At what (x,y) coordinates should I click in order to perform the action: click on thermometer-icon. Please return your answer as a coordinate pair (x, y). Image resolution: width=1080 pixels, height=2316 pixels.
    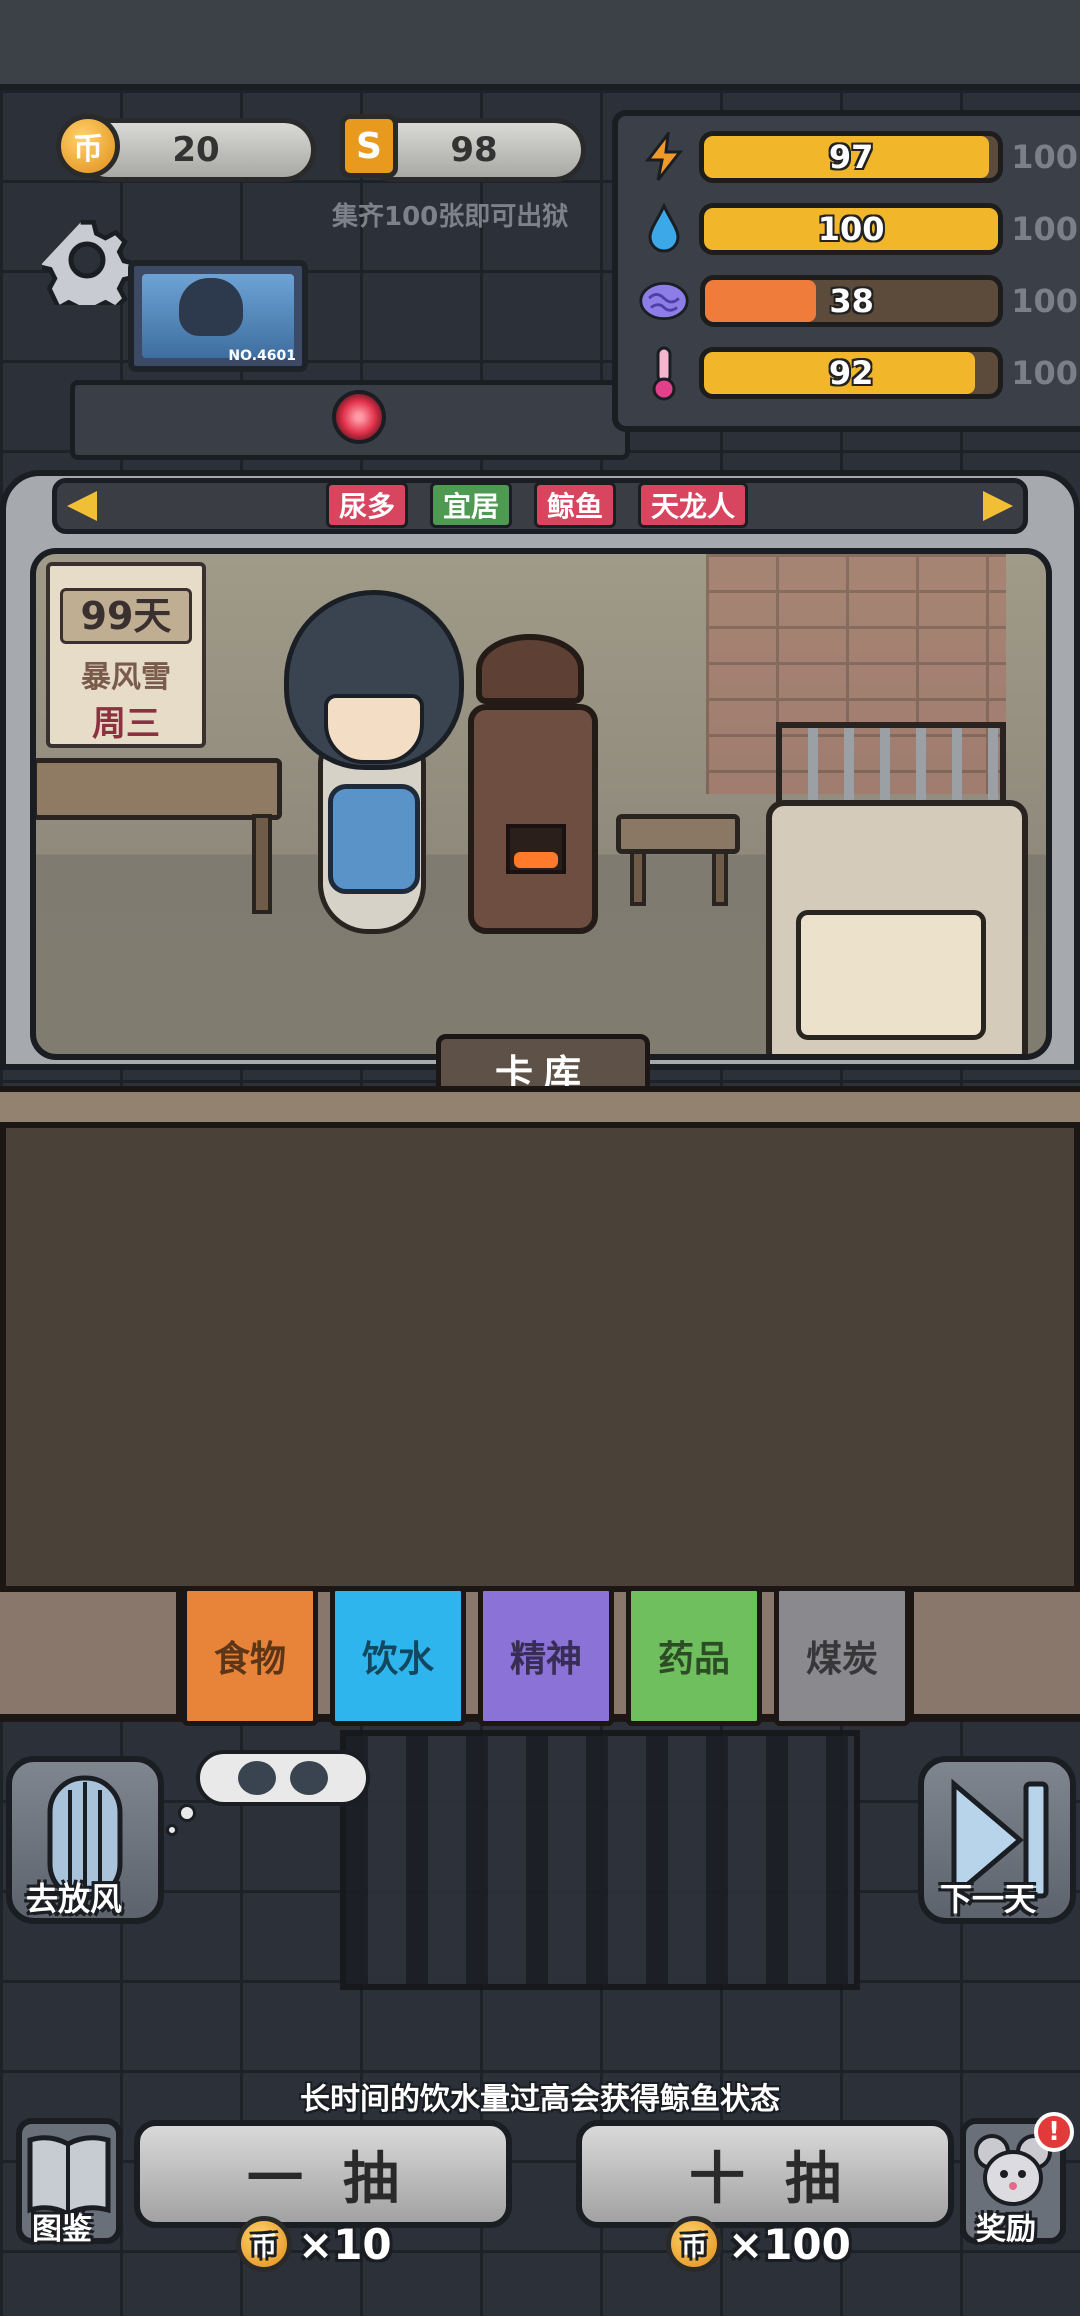
    Looking at the image, I should click on (663, 373).